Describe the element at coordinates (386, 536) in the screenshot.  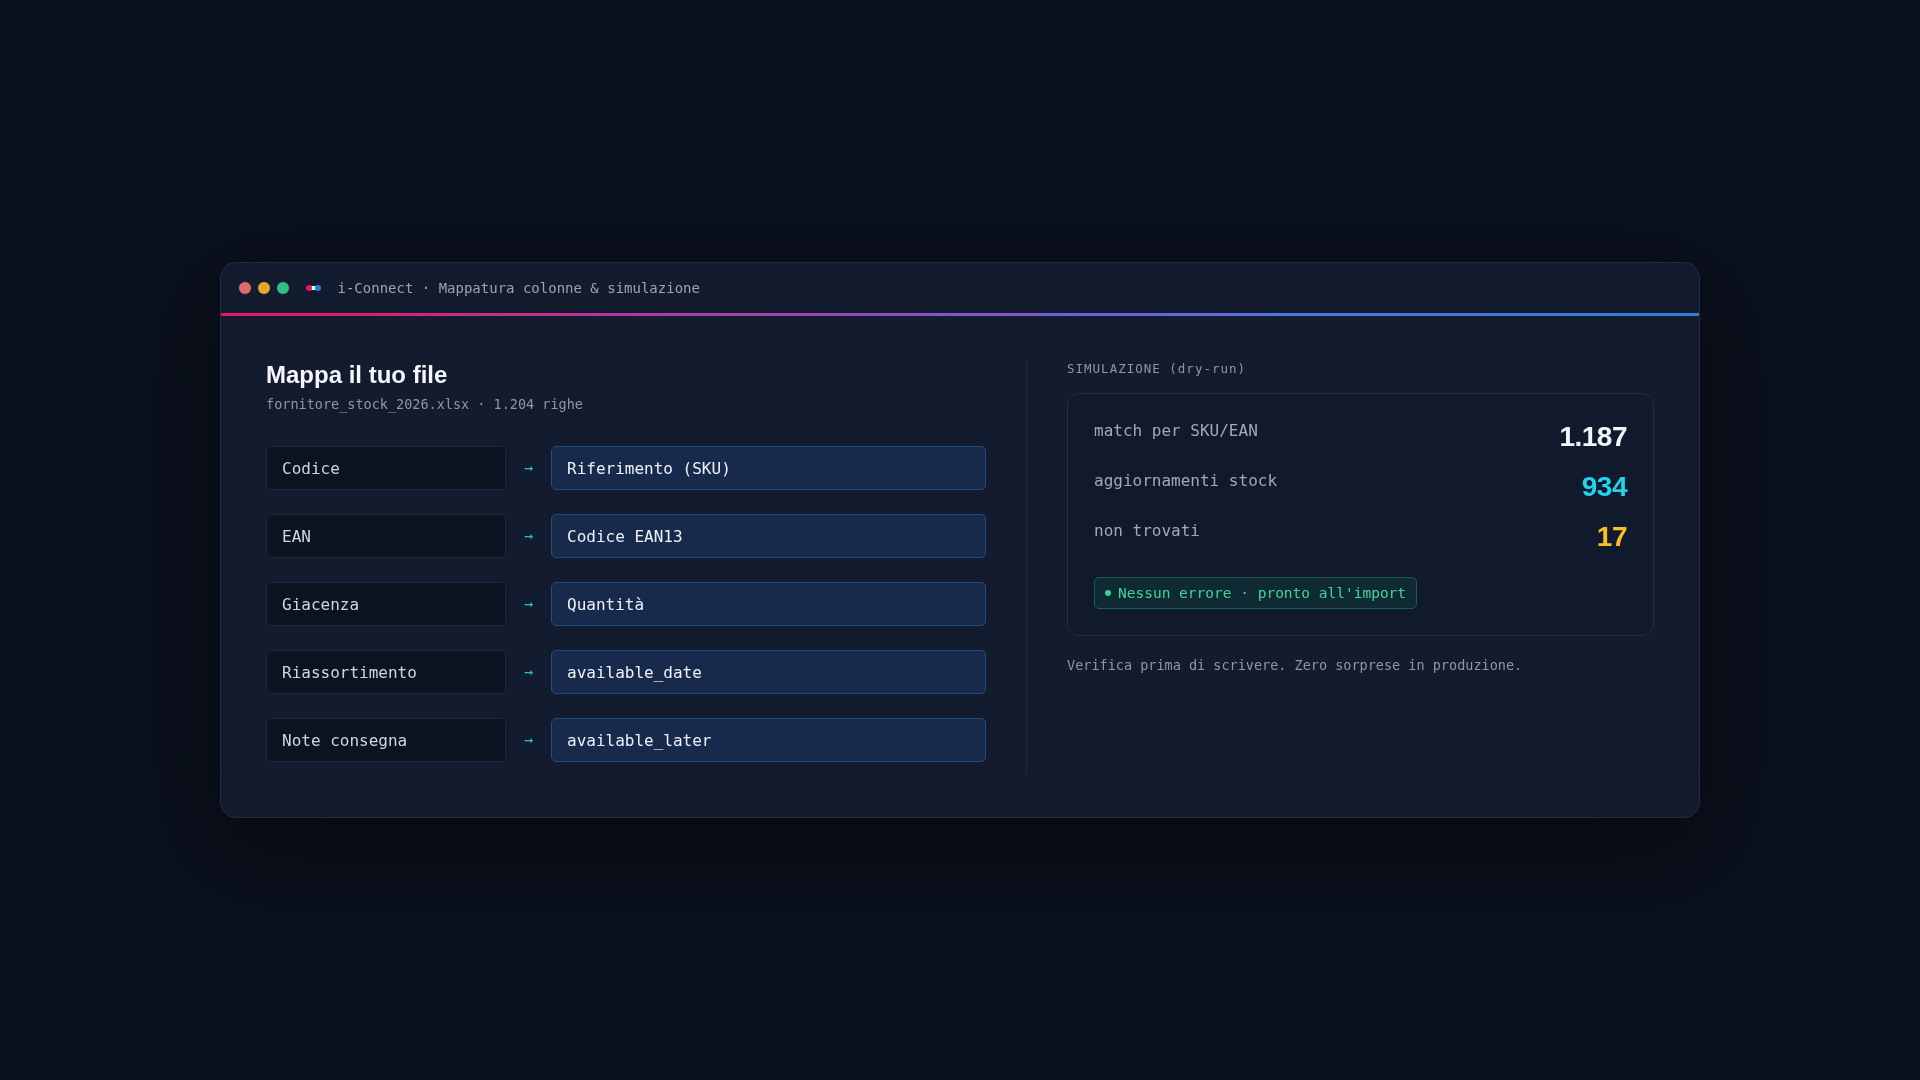
I see `source-column: EAN` at that location.